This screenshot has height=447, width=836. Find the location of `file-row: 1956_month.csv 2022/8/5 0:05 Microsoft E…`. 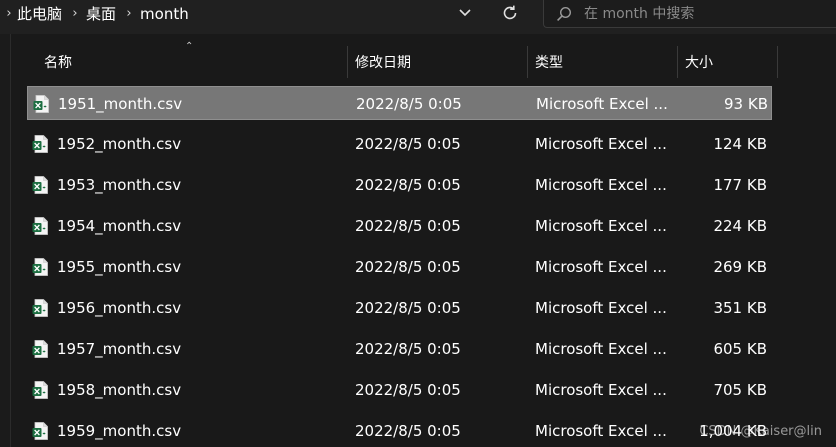

file-row: 1956_month.csv 2022/8/5 0:05 Microsoft E… is located at coordinates (399, 308).